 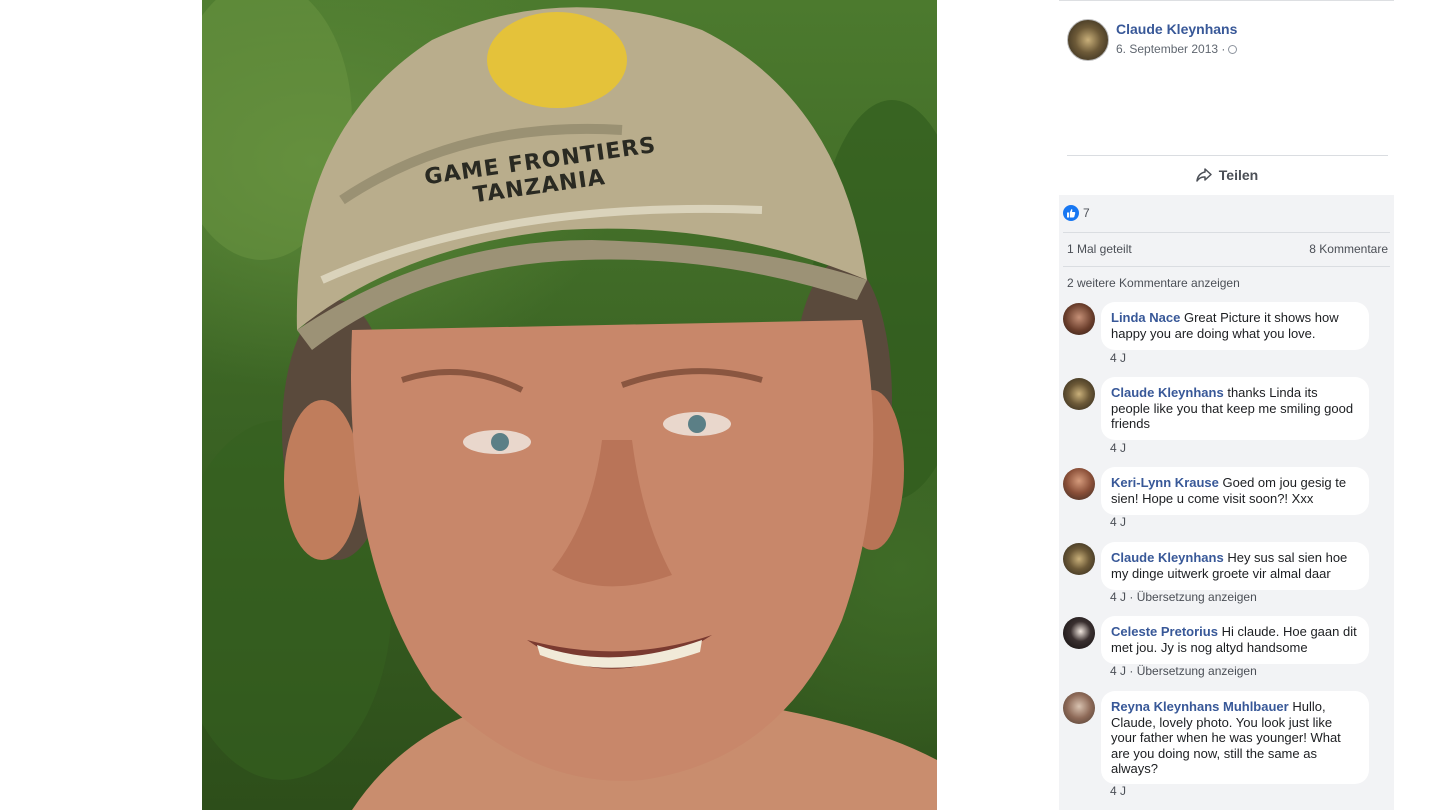 I want to click on like-icon, so click(x=1071, y=213).